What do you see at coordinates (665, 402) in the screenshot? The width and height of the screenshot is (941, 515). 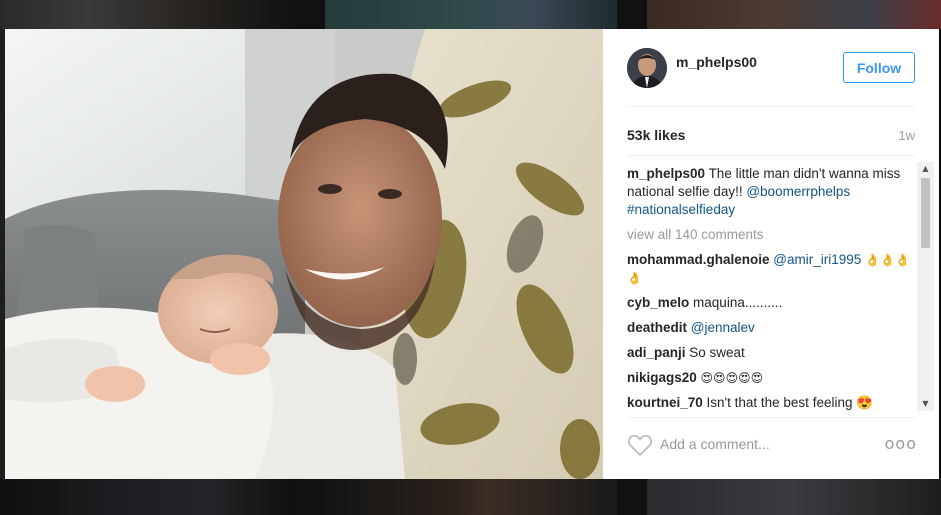 I see `comment-username: kourtnei_70` at bounding box center [665, 402].